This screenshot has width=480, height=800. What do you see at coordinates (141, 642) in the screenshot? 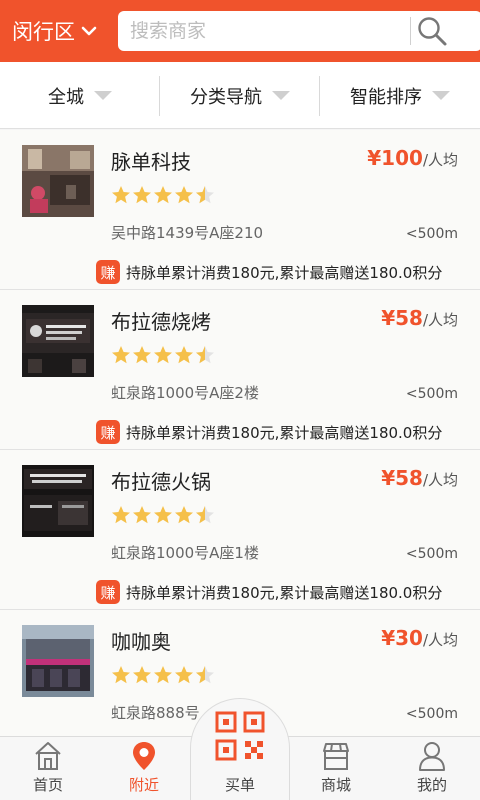
I see `merchant-name: 咖咖奥` at bounding box center [141, 642].